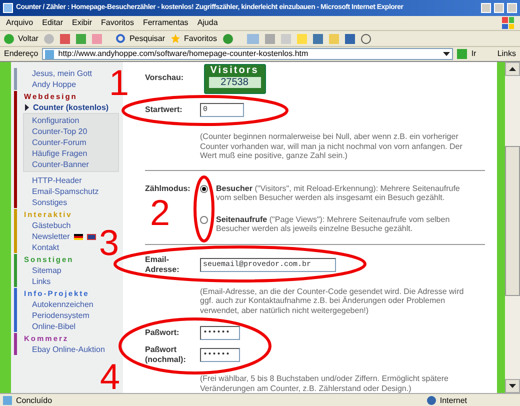 The image size is (520, 406). What do you see at coordinates (61, 315) in the screenshot?
I see `sidebar-link: Periodensystem` at bounding box center [61, 315].